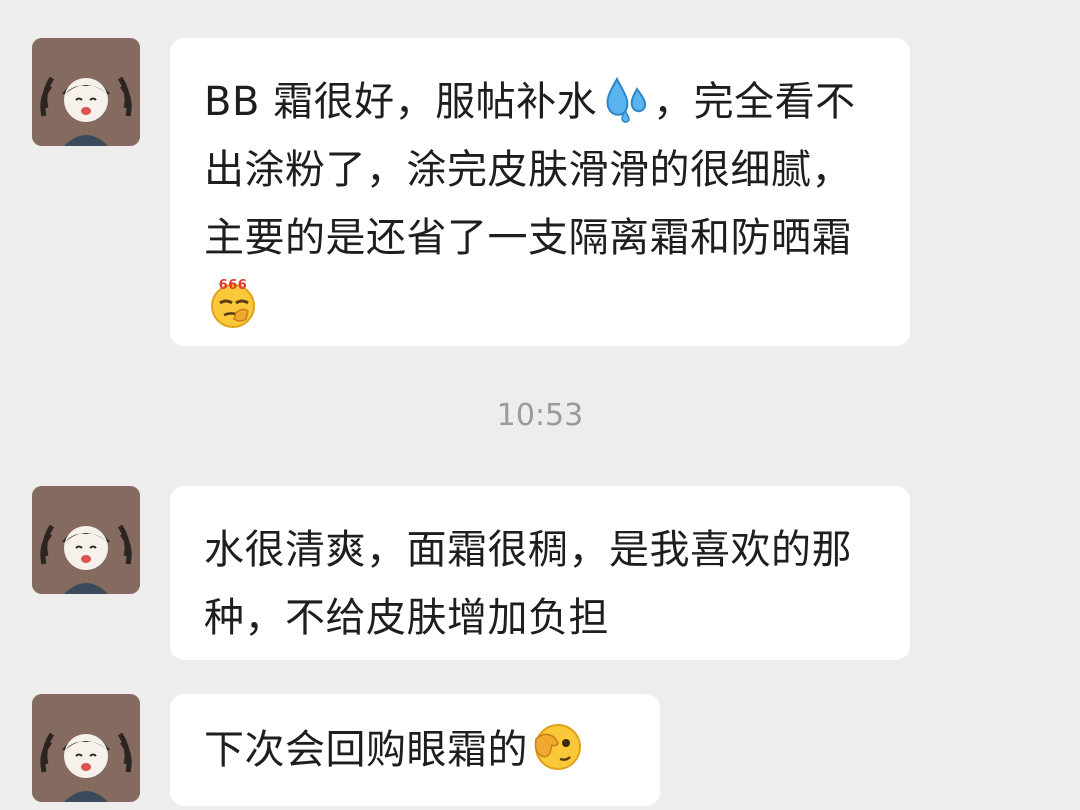 This screenshot has height=810, width=1080. Describe the element at coordinates (401, 102) in the screenshot. I see `message-text: BB 霜很好，服帖补水` at that location.